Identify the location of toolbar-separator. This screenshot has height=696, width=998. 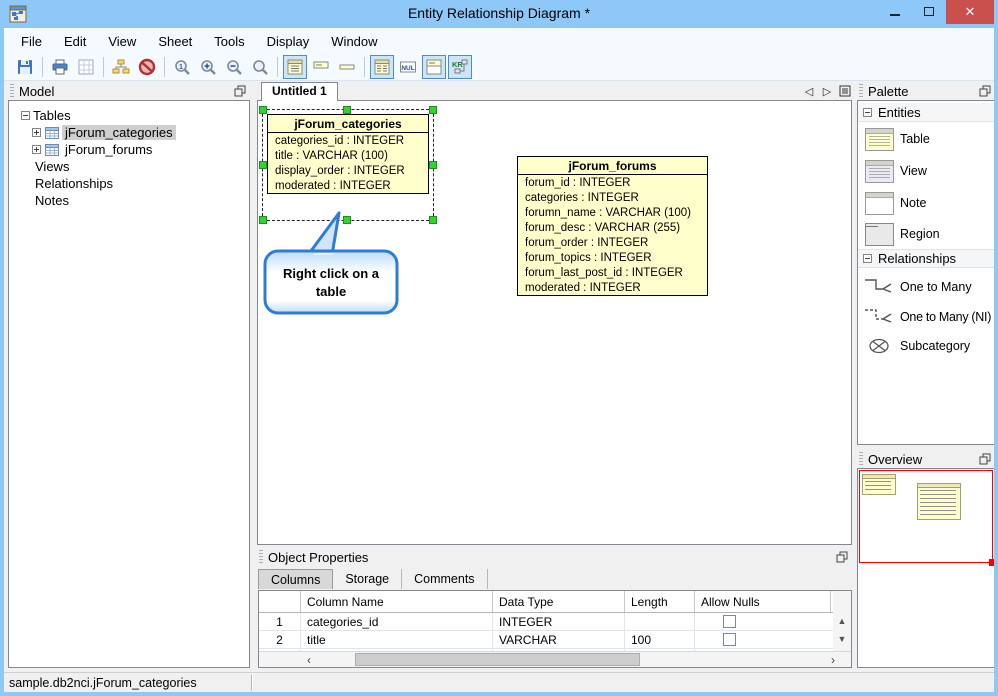
(42, 67).